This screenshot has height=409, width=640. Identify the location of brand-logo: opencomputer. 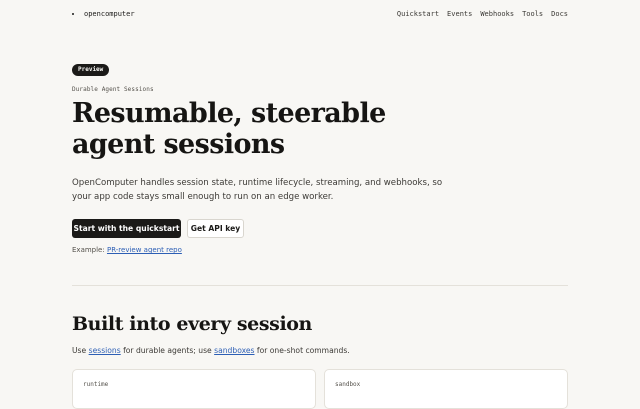
(103, 14).